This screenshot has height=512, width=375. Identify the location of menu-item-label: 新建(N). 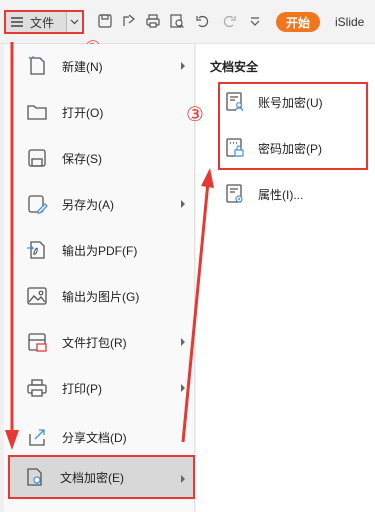
(82, 66).